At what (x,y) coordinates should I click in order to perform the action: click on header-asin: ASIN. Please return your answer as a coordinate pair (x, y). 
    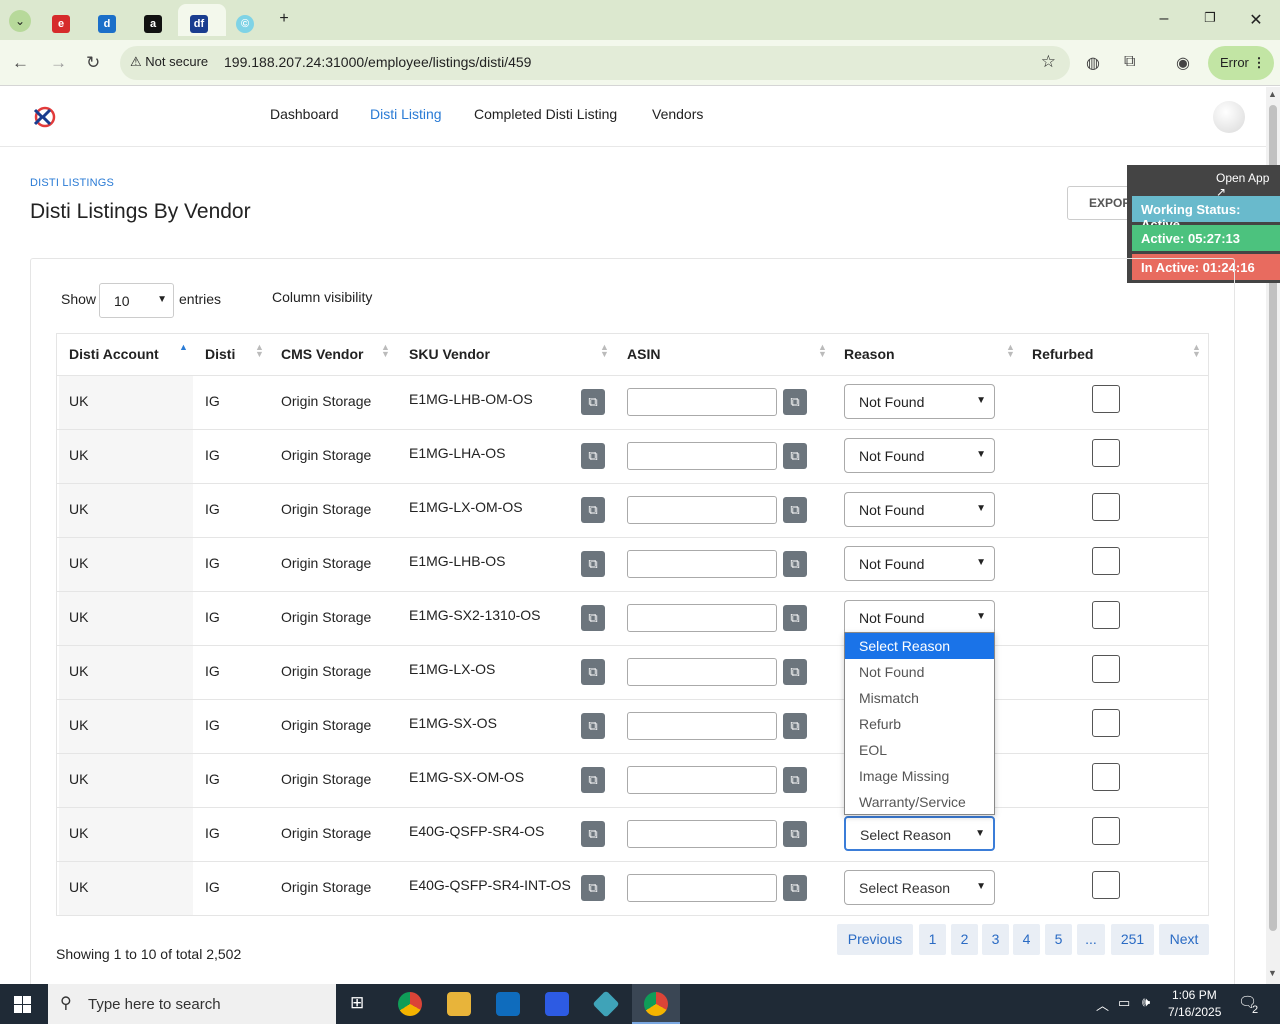
    Looking at the image, I should click on (643, 354).